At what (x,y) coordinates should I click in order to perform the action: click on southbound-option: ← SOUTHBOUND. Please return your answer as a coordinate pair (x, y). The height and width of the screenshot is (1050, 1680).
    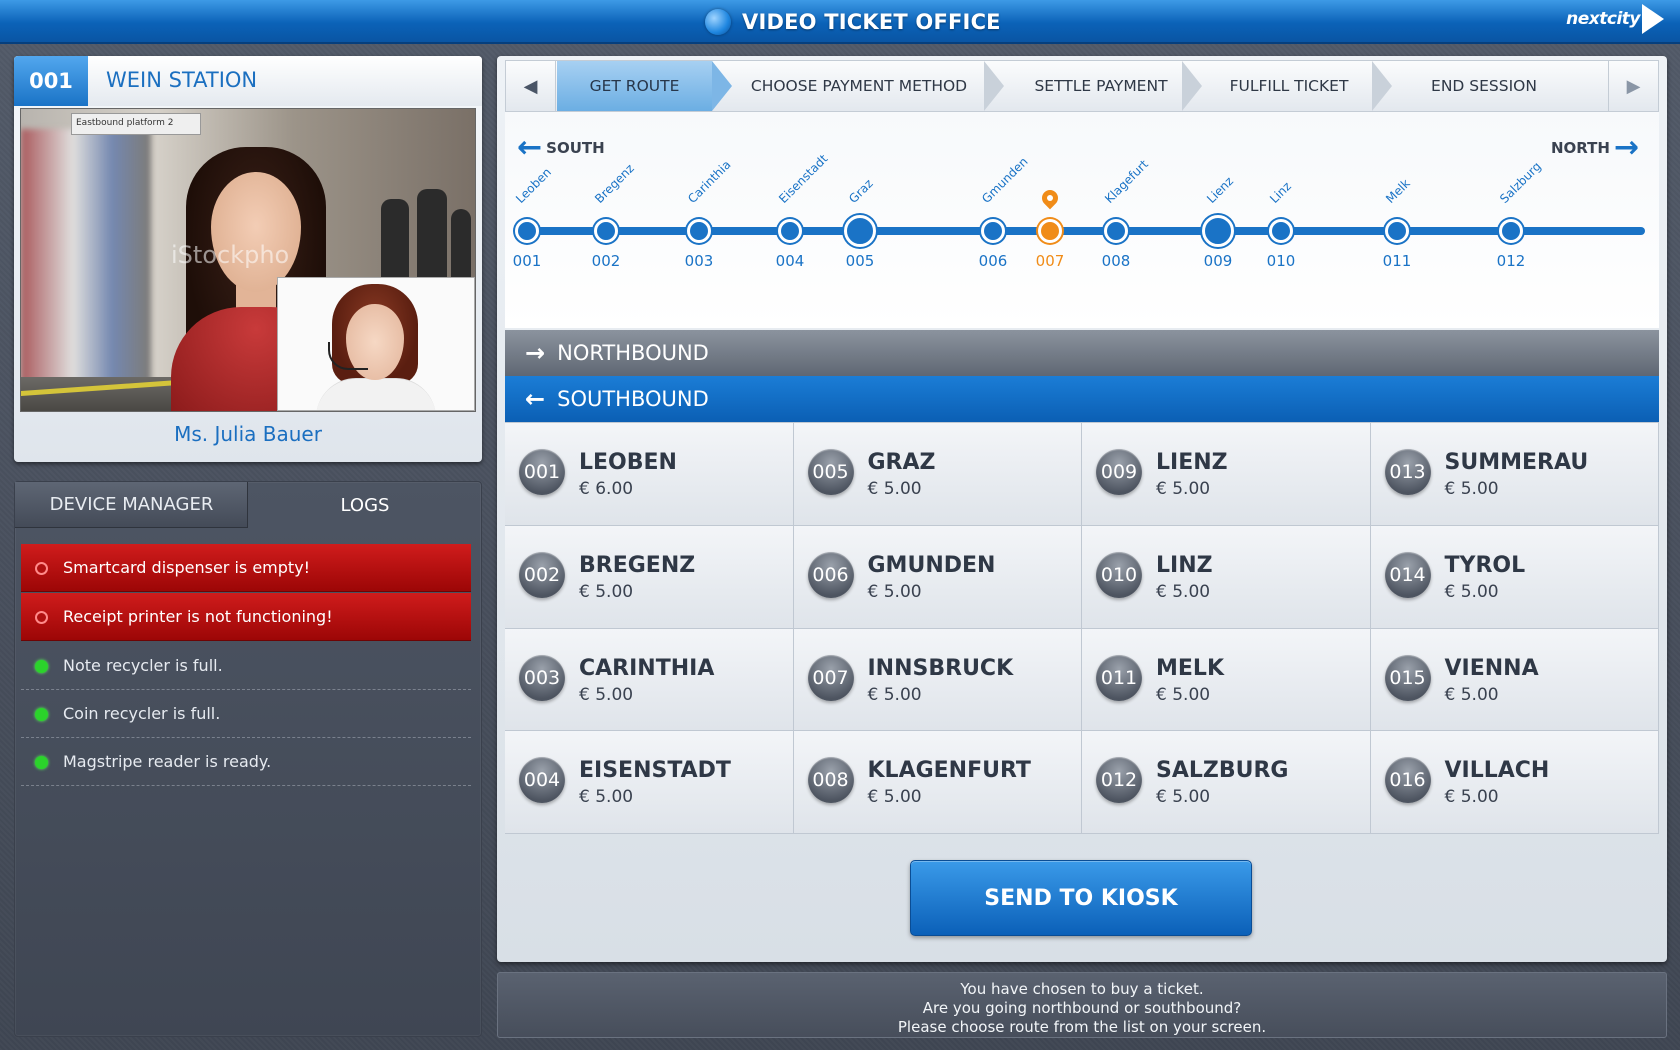
    Looking at the image, I should click on (1082, 399).